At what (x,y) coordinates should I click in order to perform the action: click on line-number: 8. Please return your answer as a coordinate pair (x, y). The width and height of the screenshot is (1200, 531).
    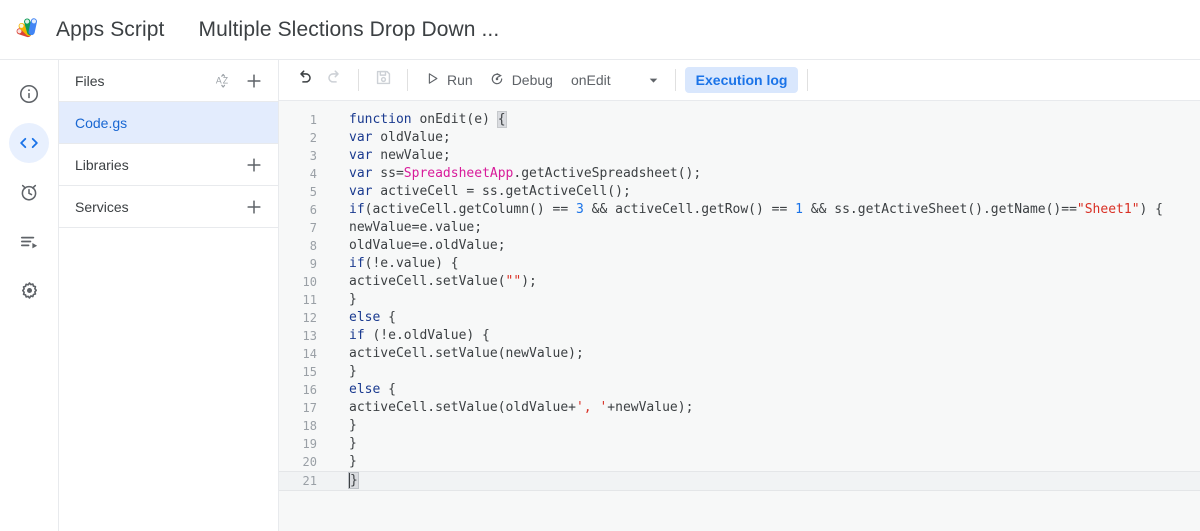
    Looking at the image, I should click on (313, 246).